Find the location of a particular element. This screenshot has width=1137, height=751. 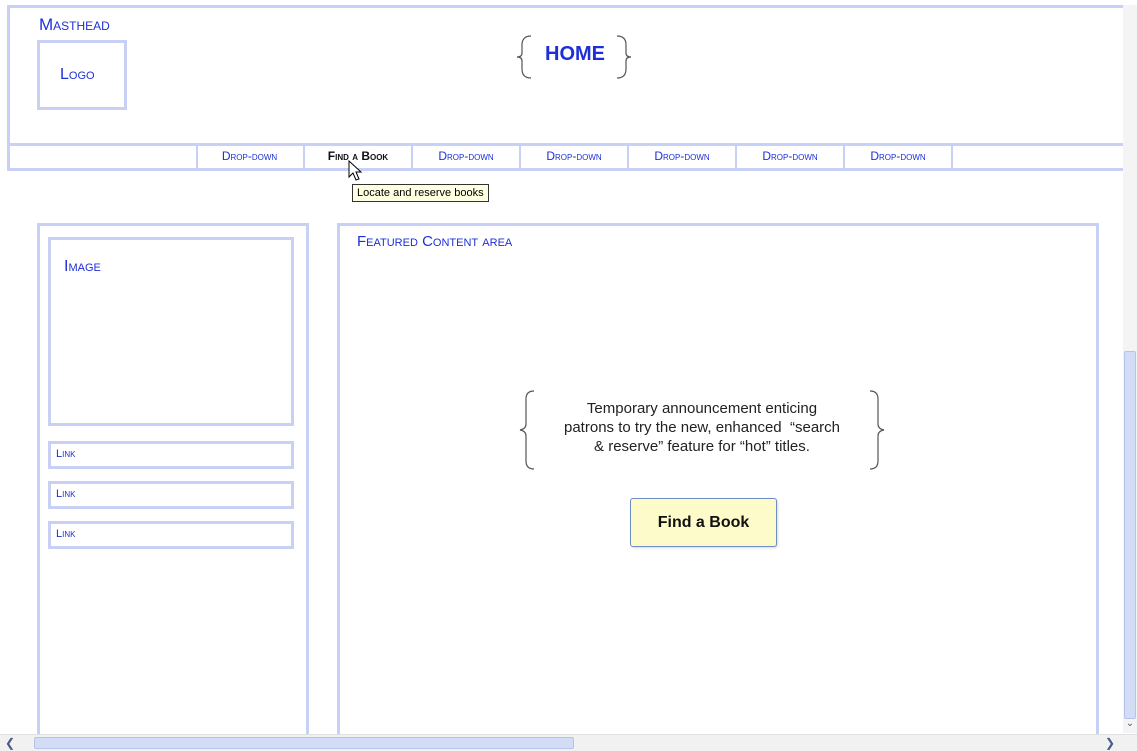

nav-item-dropdown-2: Drop-down is located at coordinates (467, 157).